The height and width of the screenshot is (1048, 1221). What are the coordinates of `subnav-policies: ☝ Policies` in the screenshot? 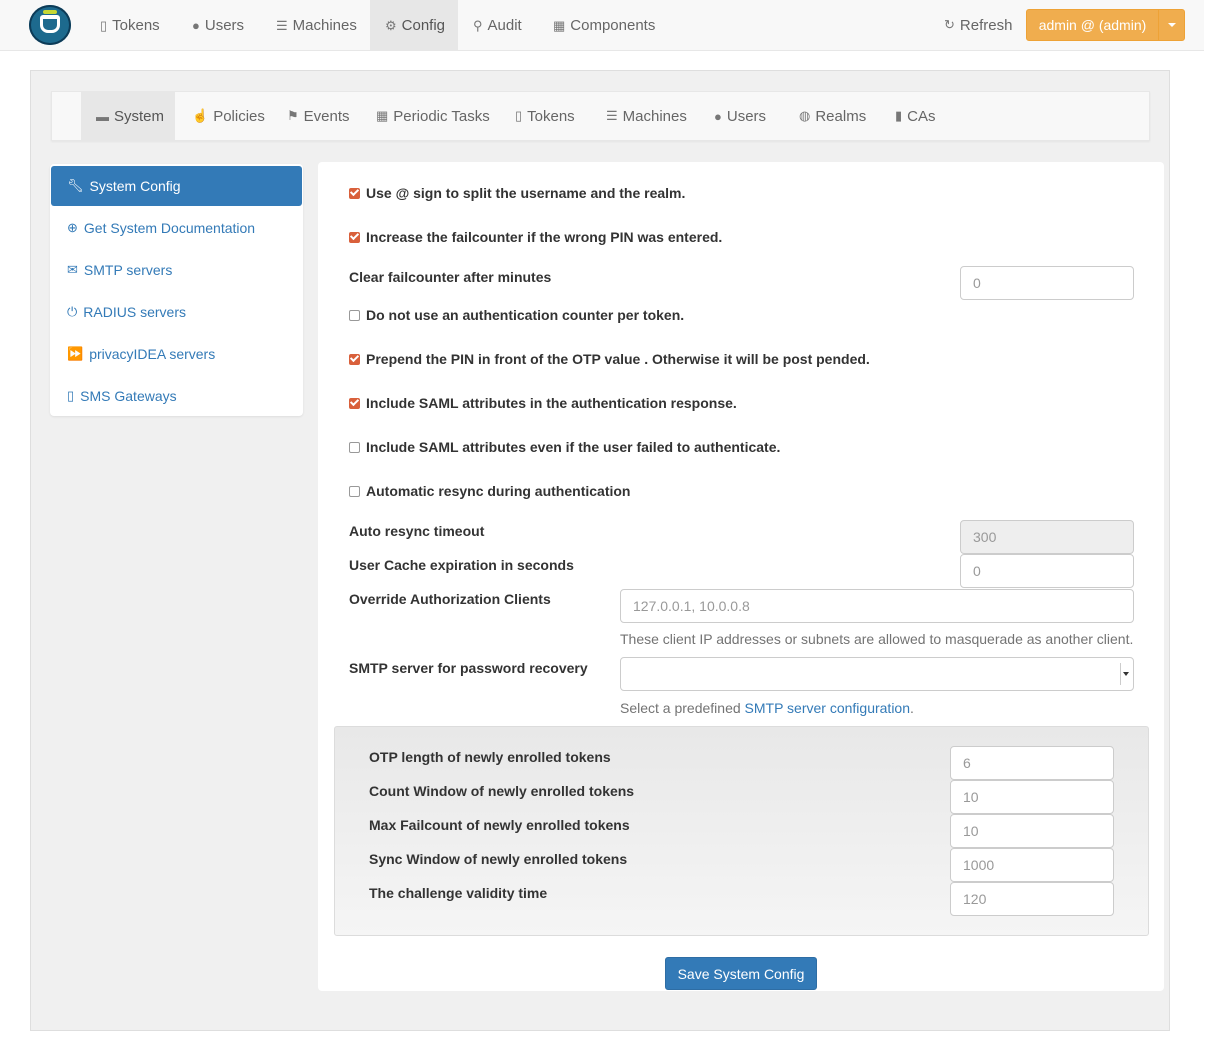 It's located at (228, 116).